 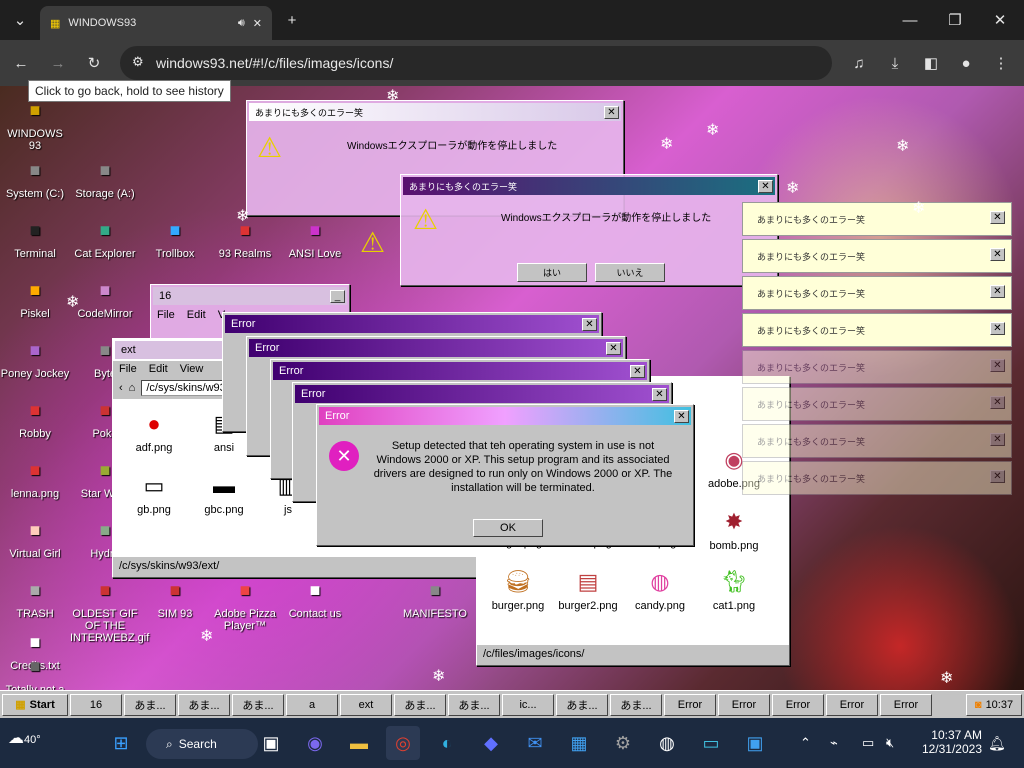 I want to click on file-cat1: 🐈︎ cat1.png, so click(x=734, y=589).